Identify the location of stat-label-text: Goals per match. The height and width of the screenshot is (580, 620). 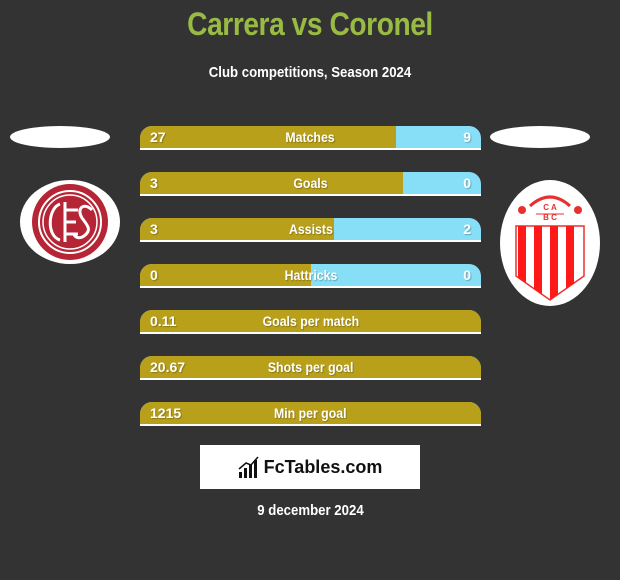
(310, 321).